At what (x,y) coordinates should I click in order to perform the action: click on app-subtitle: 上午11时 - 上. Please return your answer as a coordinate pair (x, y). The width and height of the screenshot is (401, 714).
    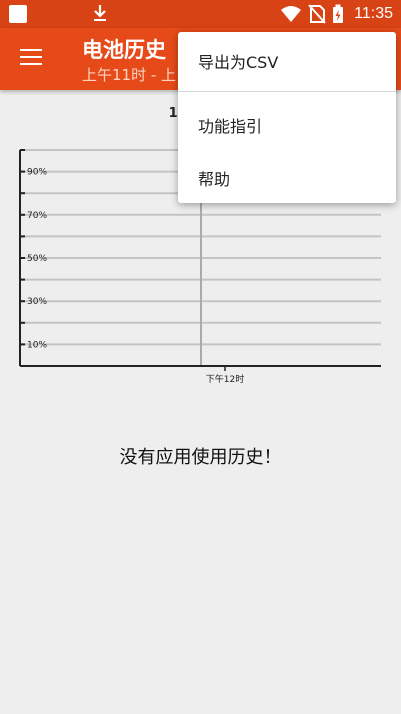
    Looking at the image, I should click on (129, 74).